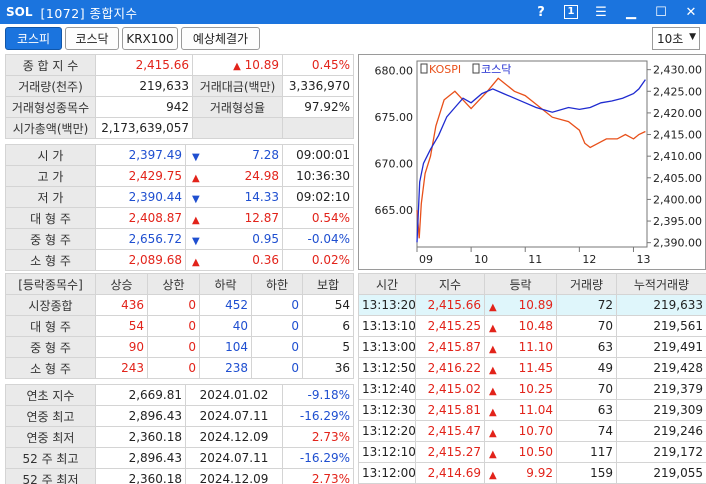 The width and height of the screenshot is (706, 484). What do you see at coordinates (140, 476) in the screenshot?
I see `yearly-value: 2,360.18` at bounding box center [140, 476].